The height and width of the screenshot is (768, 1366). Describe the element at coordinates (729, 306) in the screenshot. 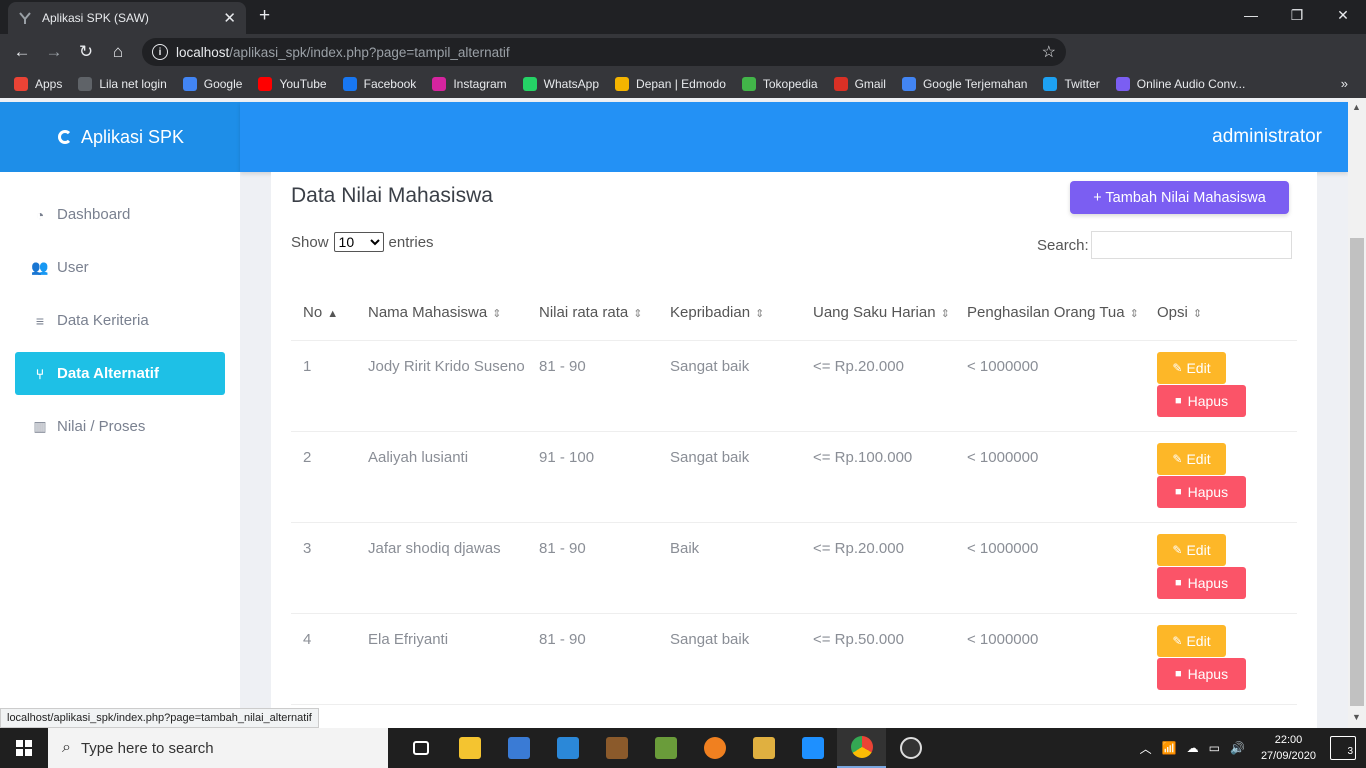

I see `column-header-kepribadian: Kepribadian ⇕` at that location.